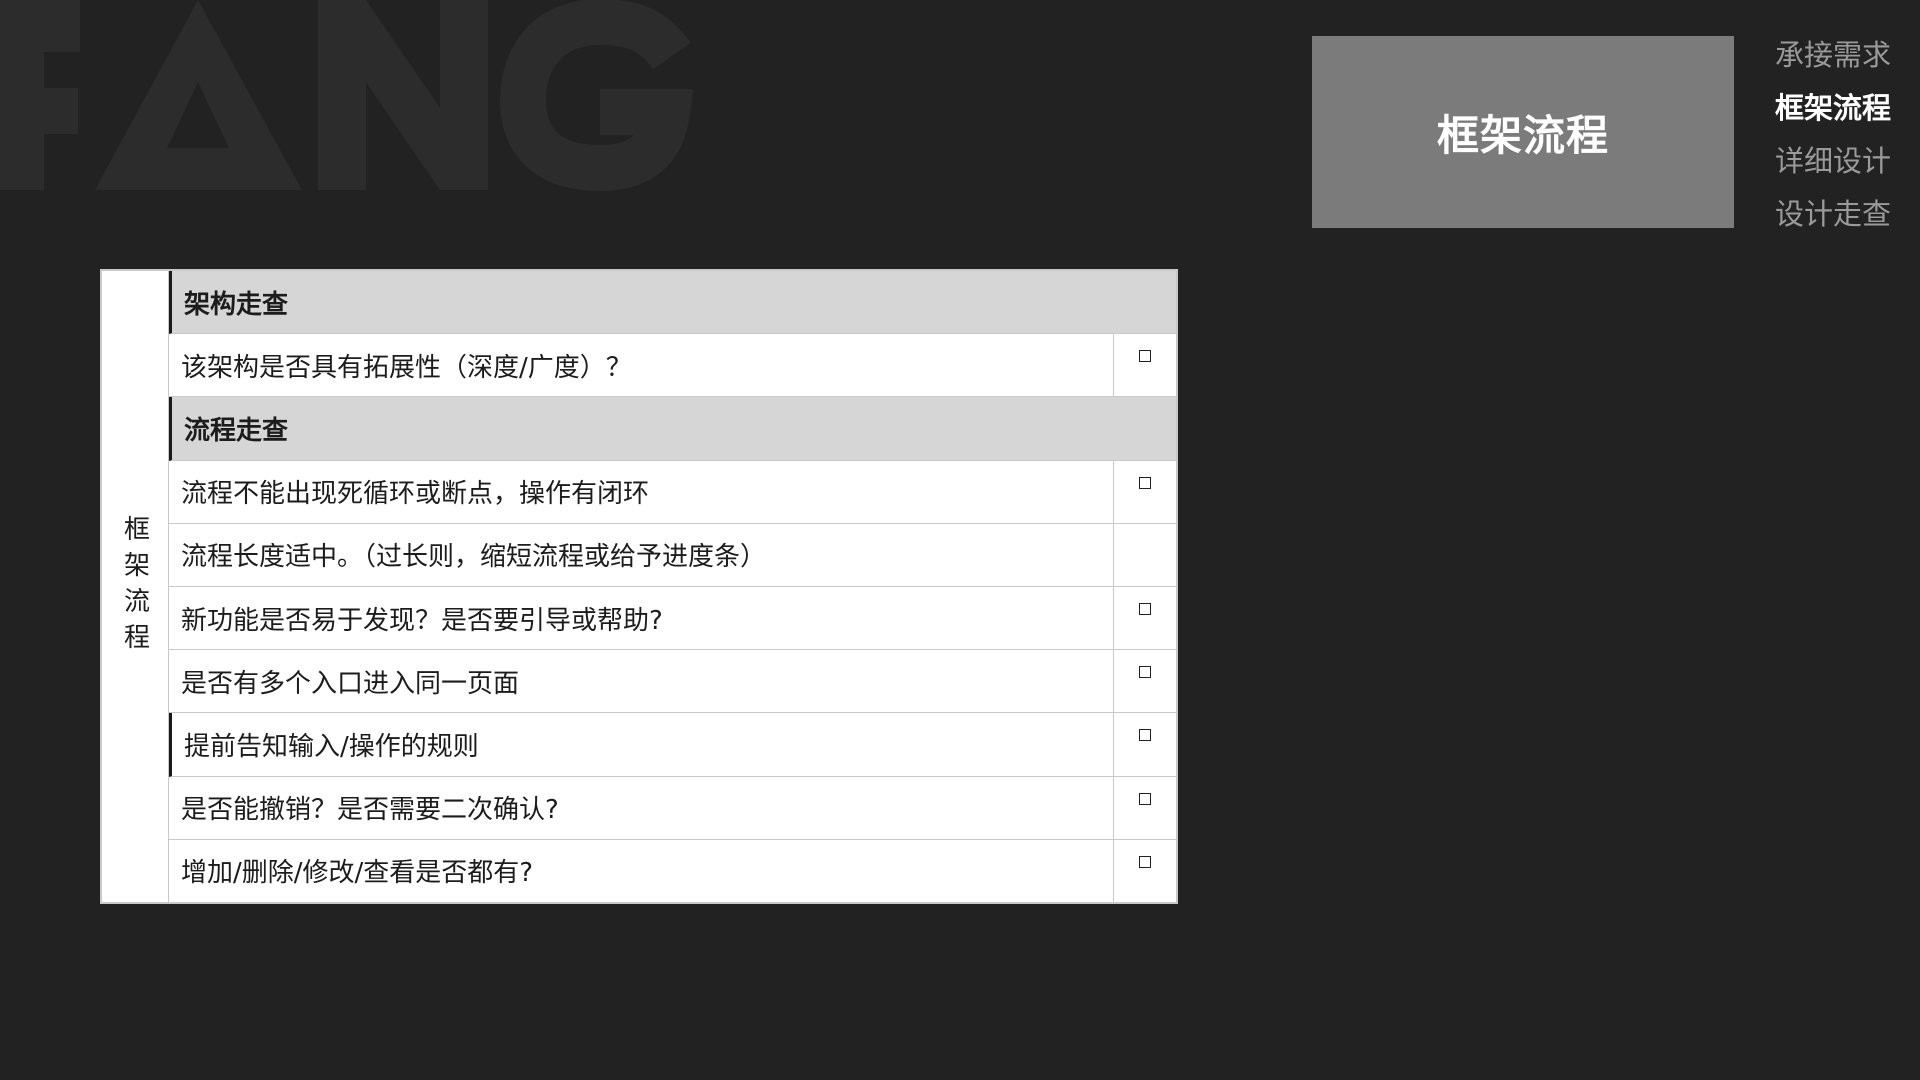 The width and height of the screenshot is (1920, 1080). What do you see at coordinates (236, 431) in the screenshot?
I see `section-title: 流程走查` at bounding box center [236, 431].